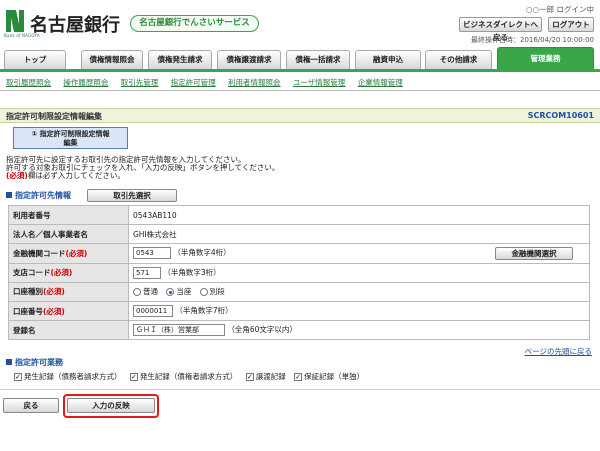 Image resolution: width=600 pixels, height=451 pixels. Describe the element at coordinates (68, 330) in the screenshot. I see `registered-name-label: 登録名` at that location.